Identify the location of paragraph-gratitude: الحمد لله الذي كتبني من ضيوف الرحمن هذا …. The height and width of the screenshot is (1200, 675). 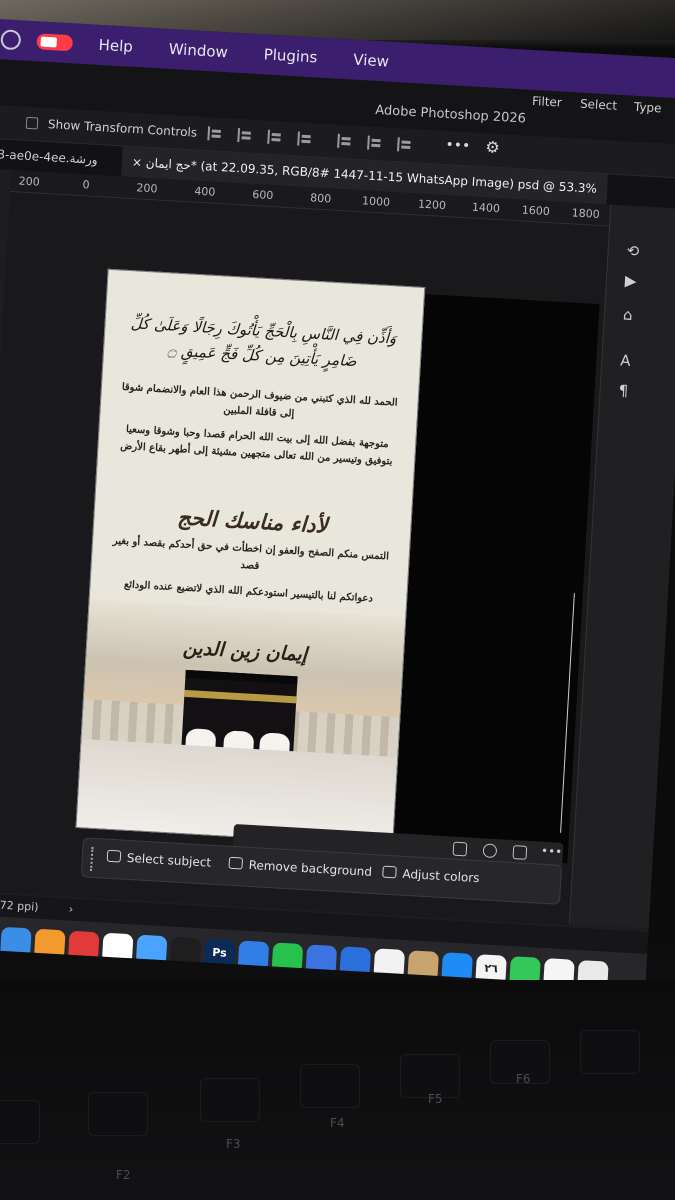
(259, 400).